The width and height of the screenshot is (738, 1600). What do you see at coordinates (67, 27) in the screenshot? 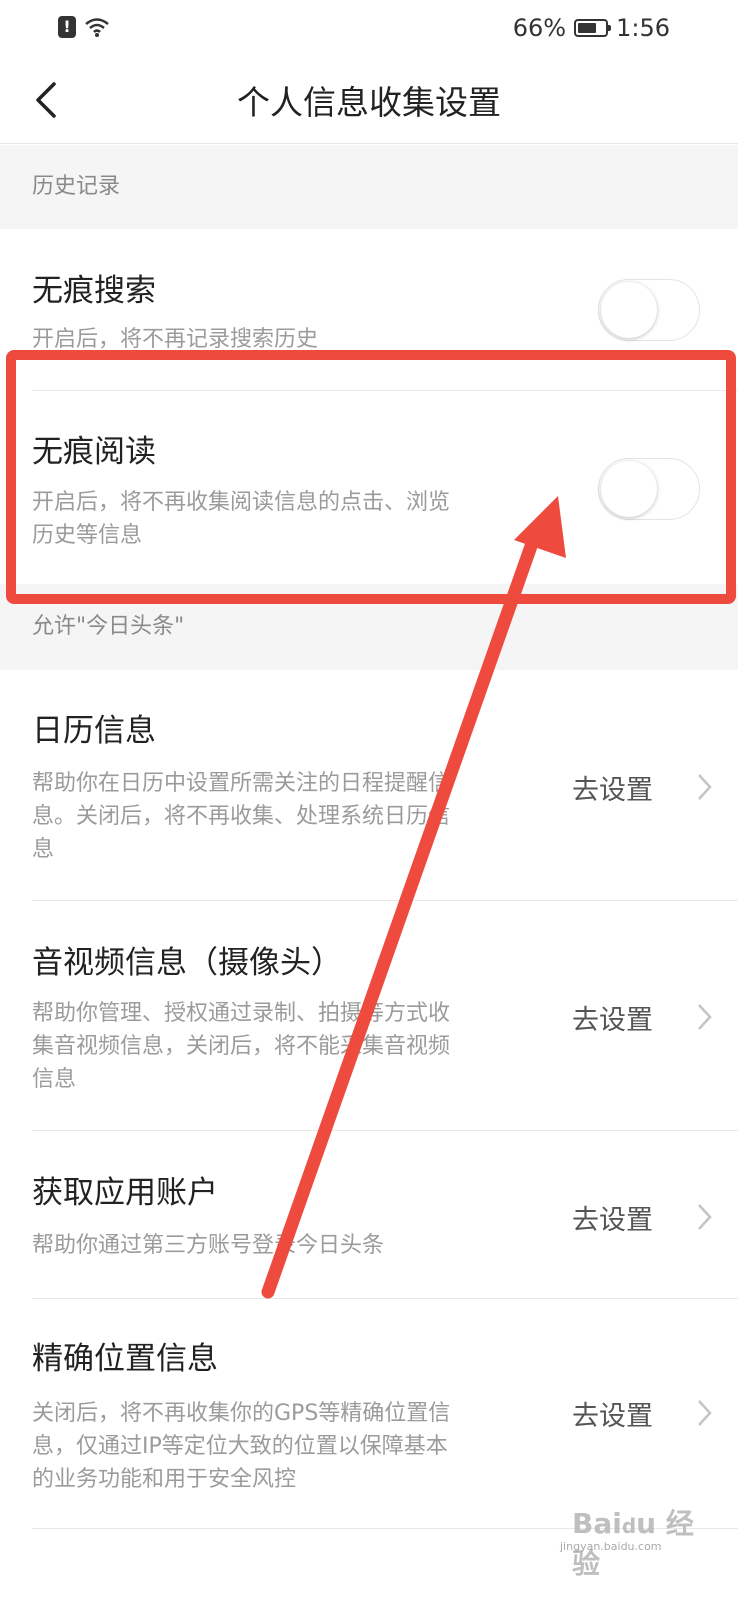
I see `alert-icon: !` at bounding box center [67, 27].